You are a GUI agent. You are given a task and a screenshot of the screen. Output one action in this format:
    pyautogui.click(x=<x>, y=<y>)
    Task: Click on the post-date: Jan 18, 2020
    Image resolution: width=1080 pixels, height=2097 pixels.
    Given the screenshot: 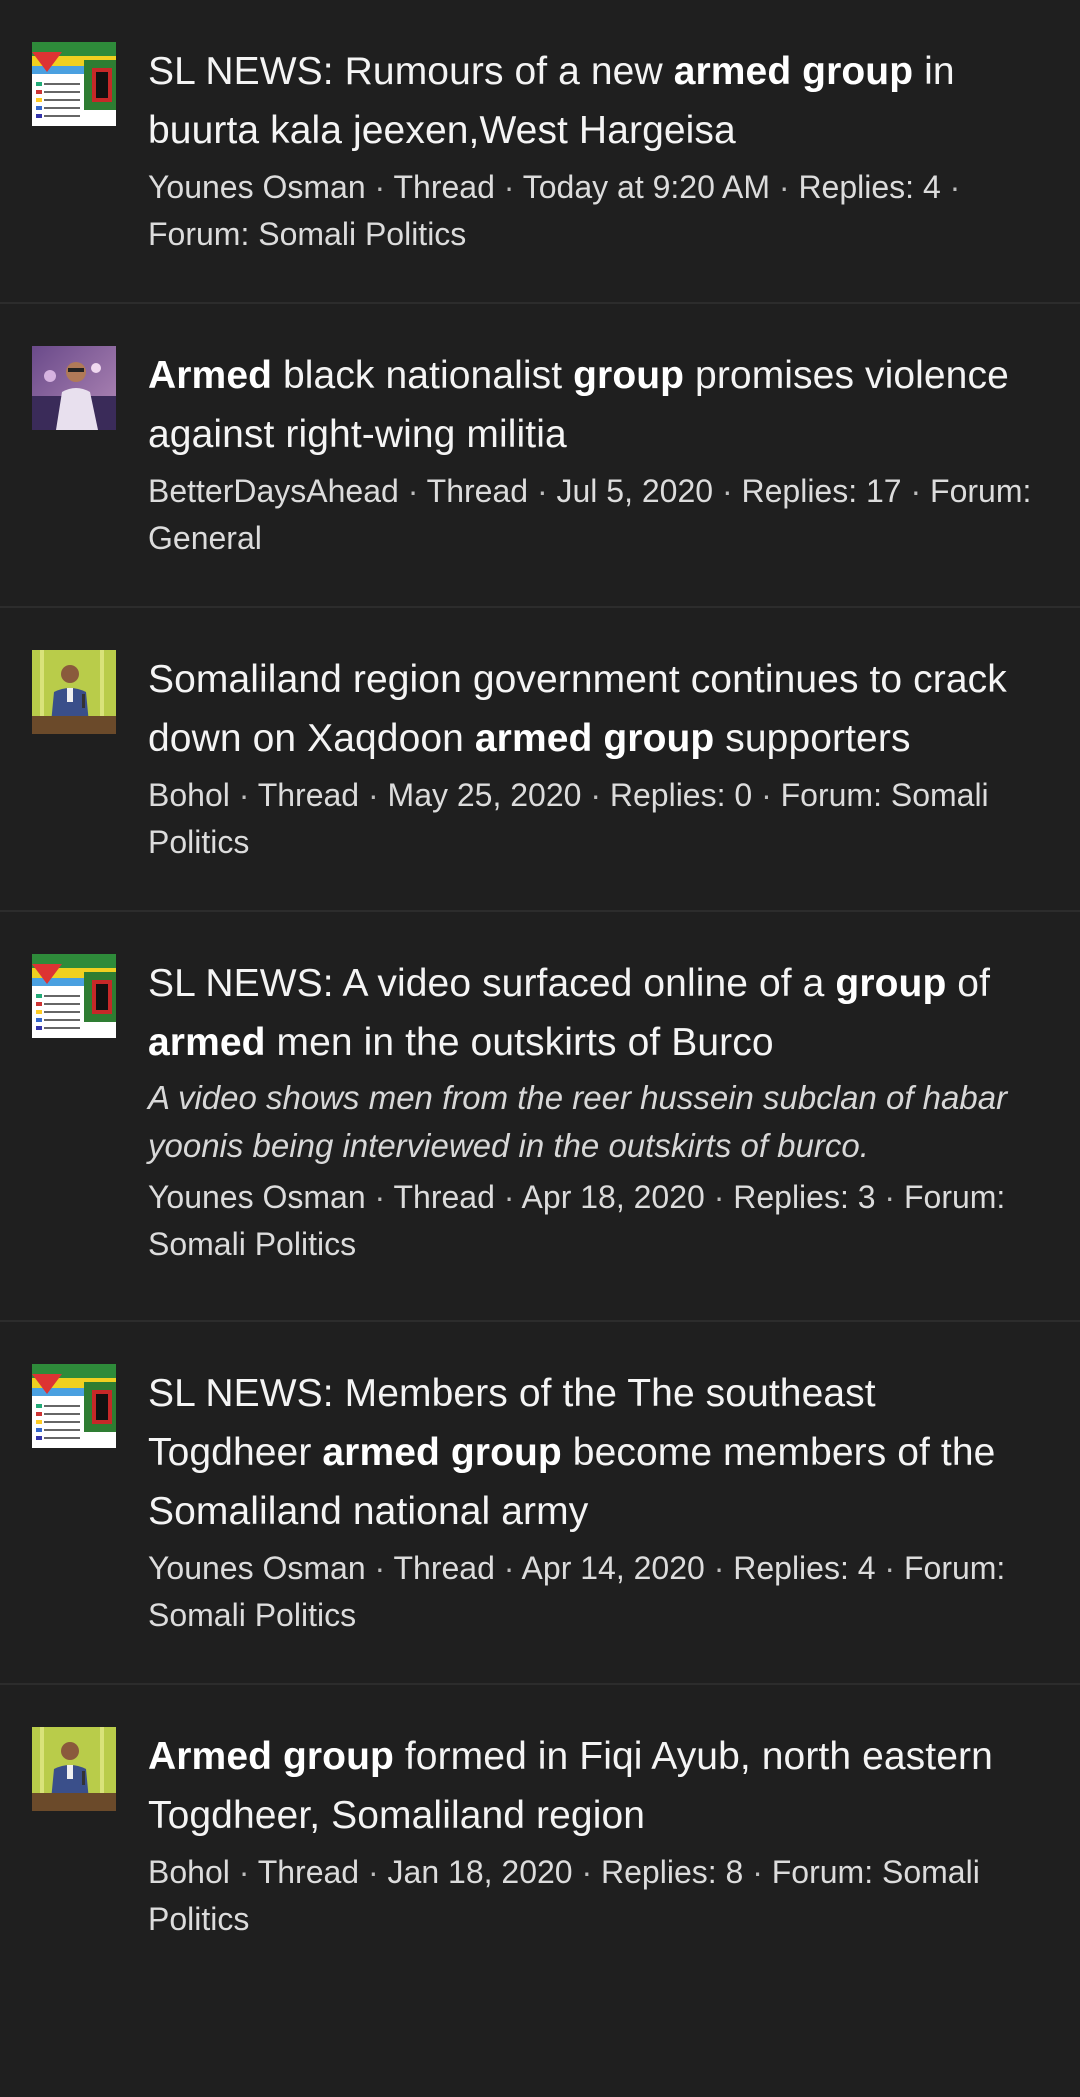 What is the action you would take?
    pyautogui.click(x=480, y=1872)
    